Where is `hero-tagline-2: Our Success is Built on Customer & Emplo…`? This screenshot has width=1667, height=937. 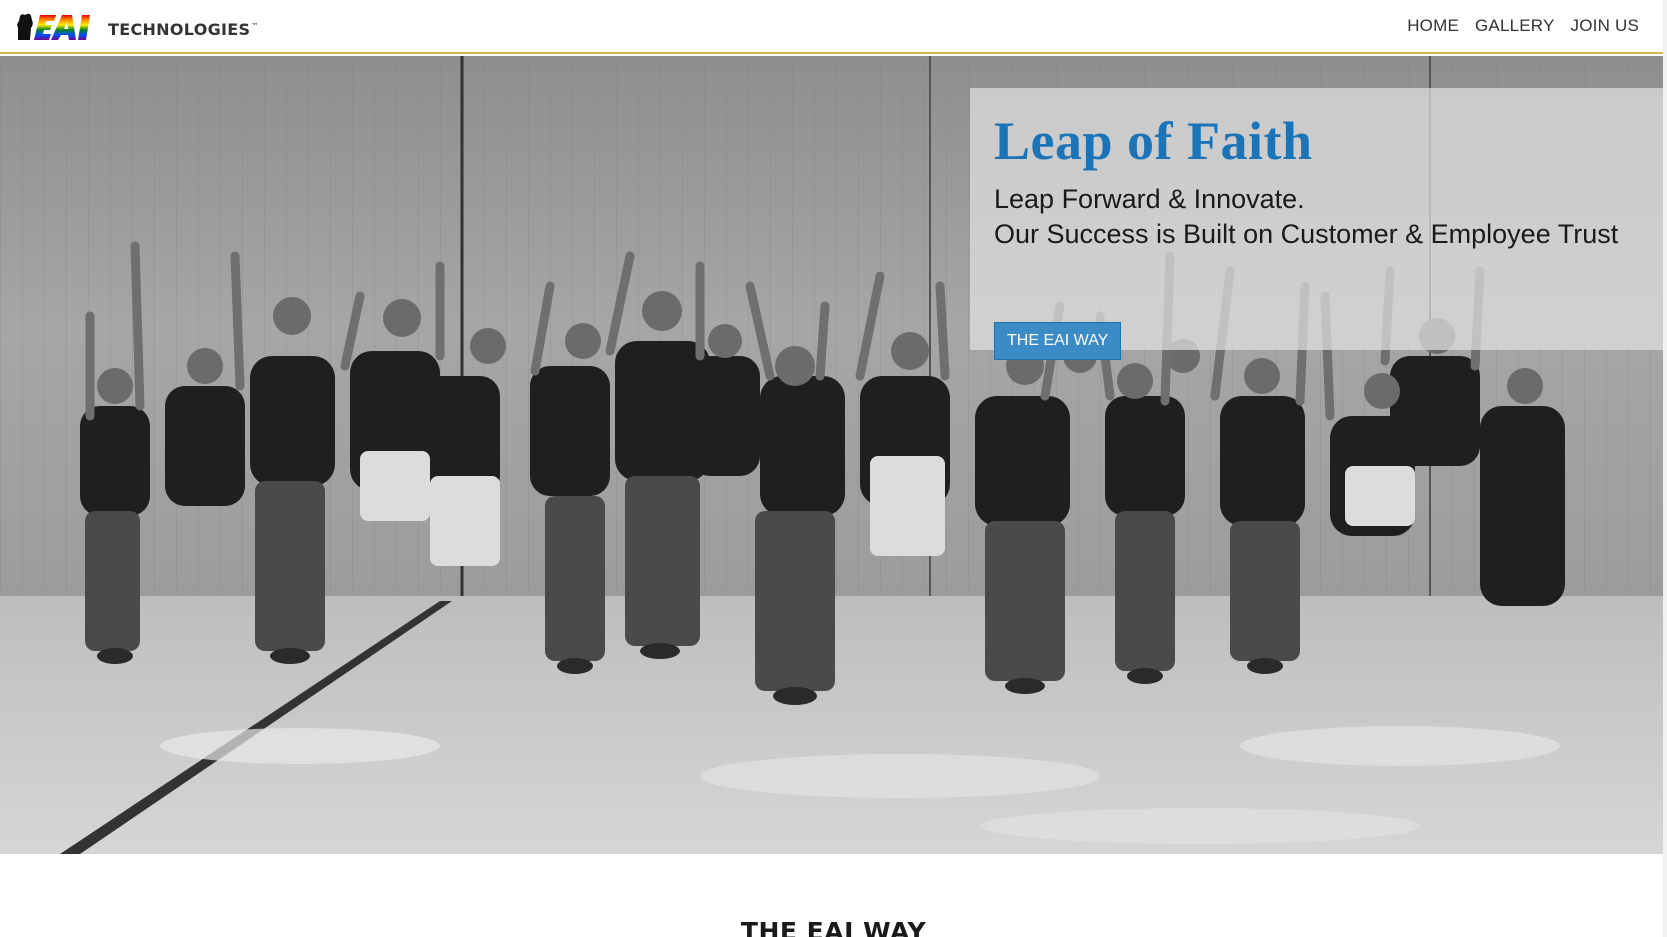
hero-tagline-2: Our Success is Built on Customer & Emplo… is located at coordinates (1306, 234).